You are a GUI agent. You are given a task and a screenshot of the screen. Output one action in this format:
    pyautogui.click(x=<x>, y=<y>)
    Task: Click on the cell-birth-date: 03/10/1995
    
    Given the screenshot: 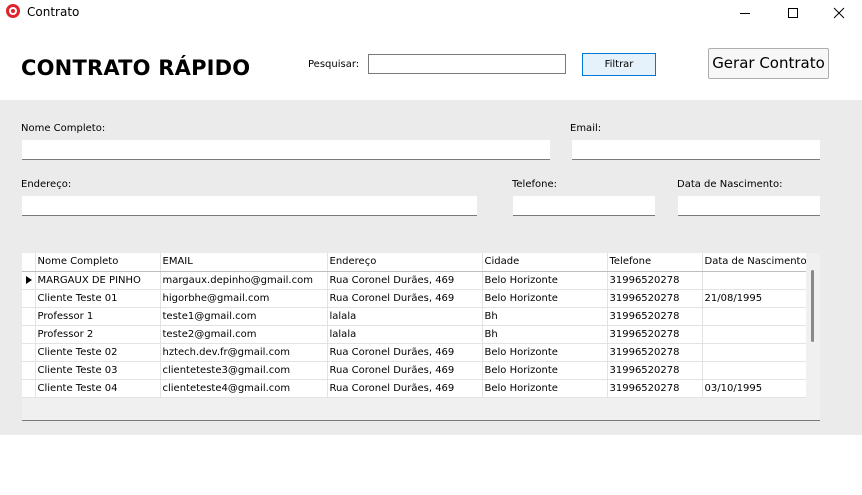 What is the action you would take?
    pyautogui.click(x=755, y=388)
    